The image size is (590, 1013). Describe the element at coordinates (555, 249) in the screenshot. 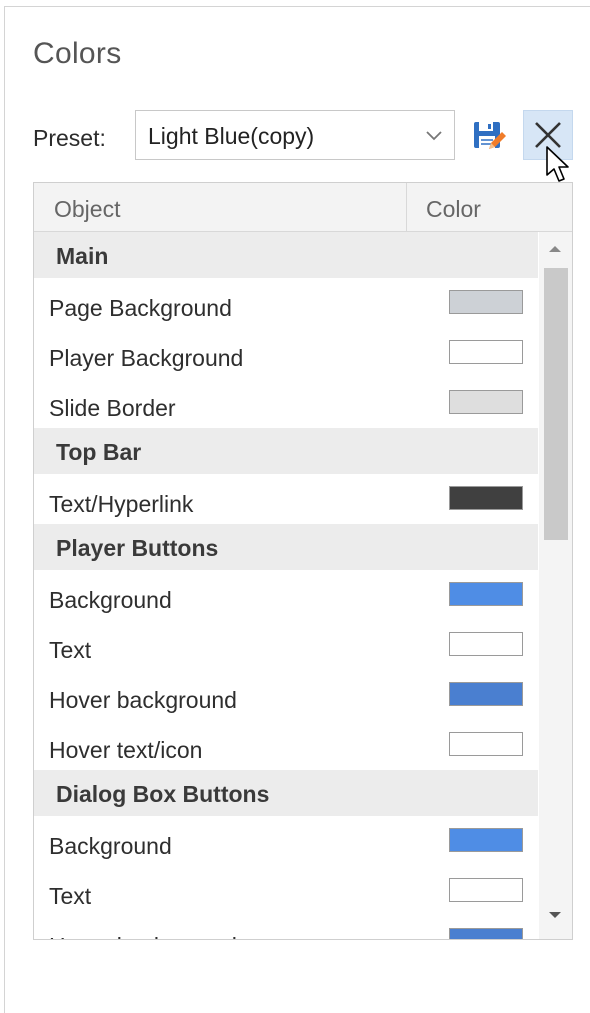

I see `scroll-up-arrow-icon` at that location.